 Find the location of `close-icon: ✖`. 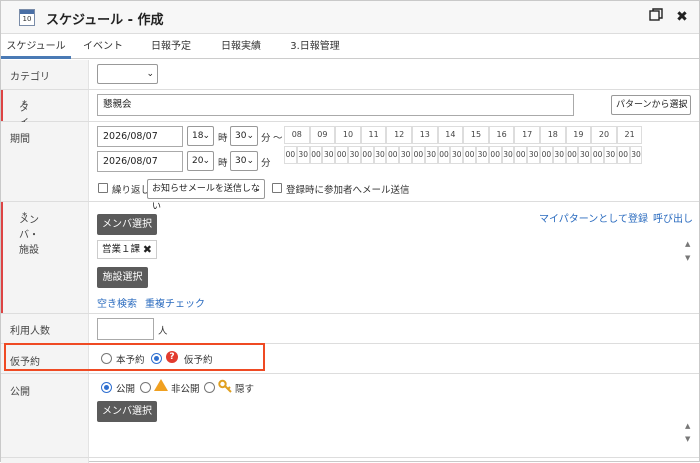

close-icon: ✖ is located at coordinates (682, 17).